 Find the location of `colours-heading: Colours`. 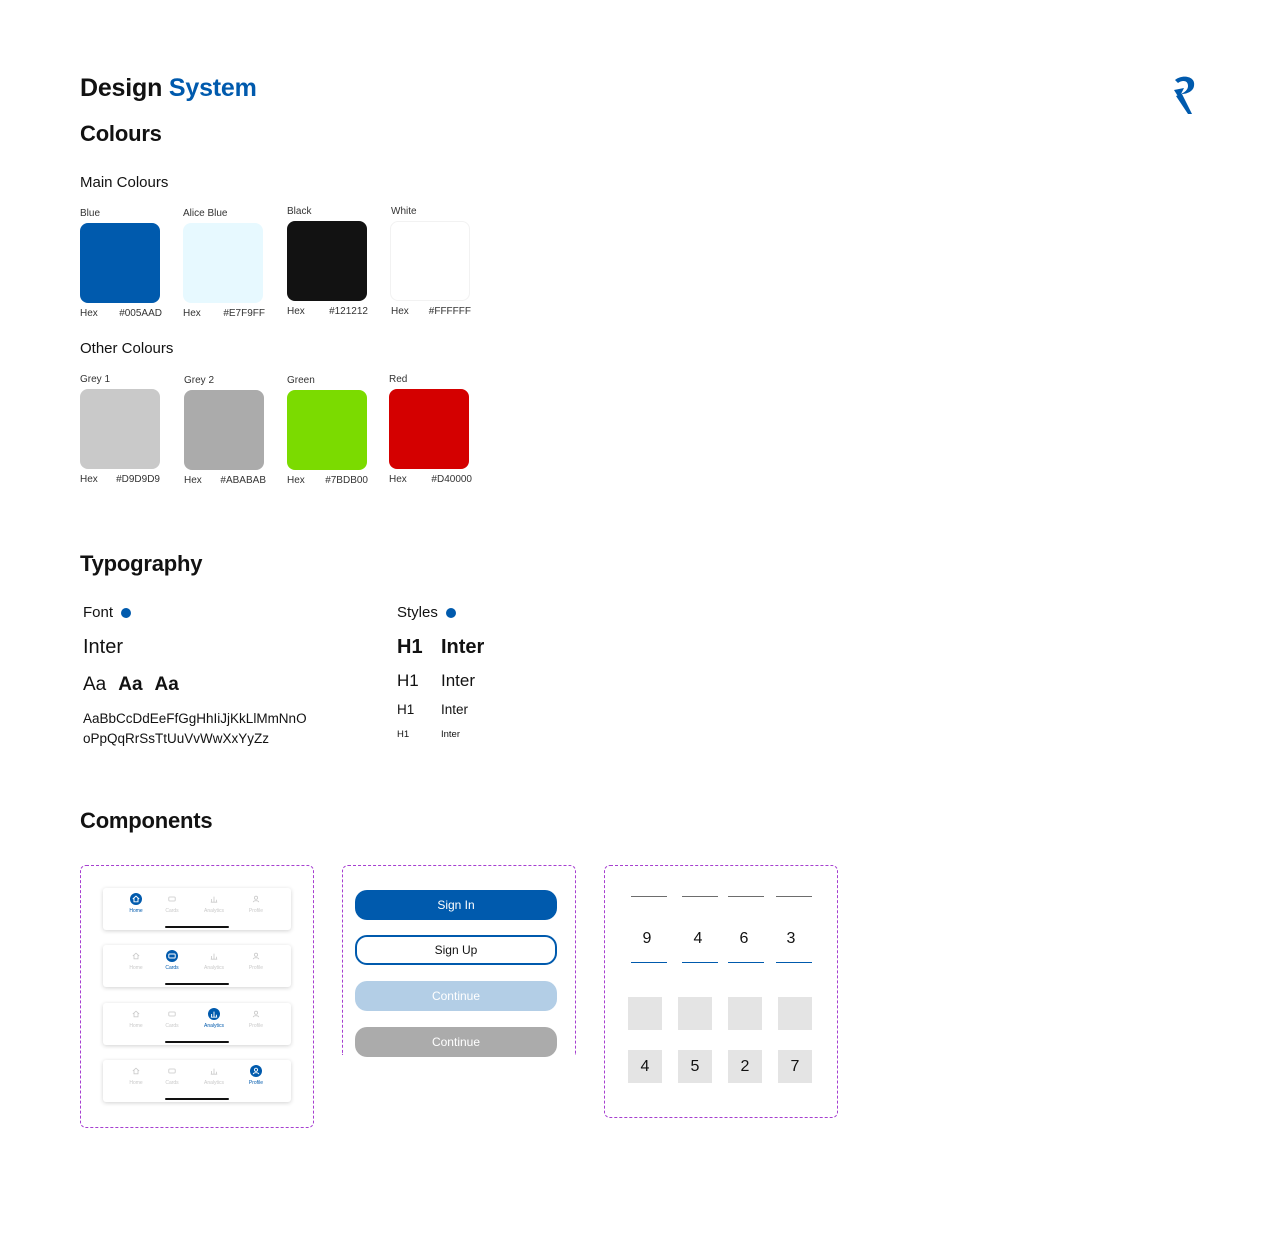

colours-heading: Colours is located at coordinates (121, 133).